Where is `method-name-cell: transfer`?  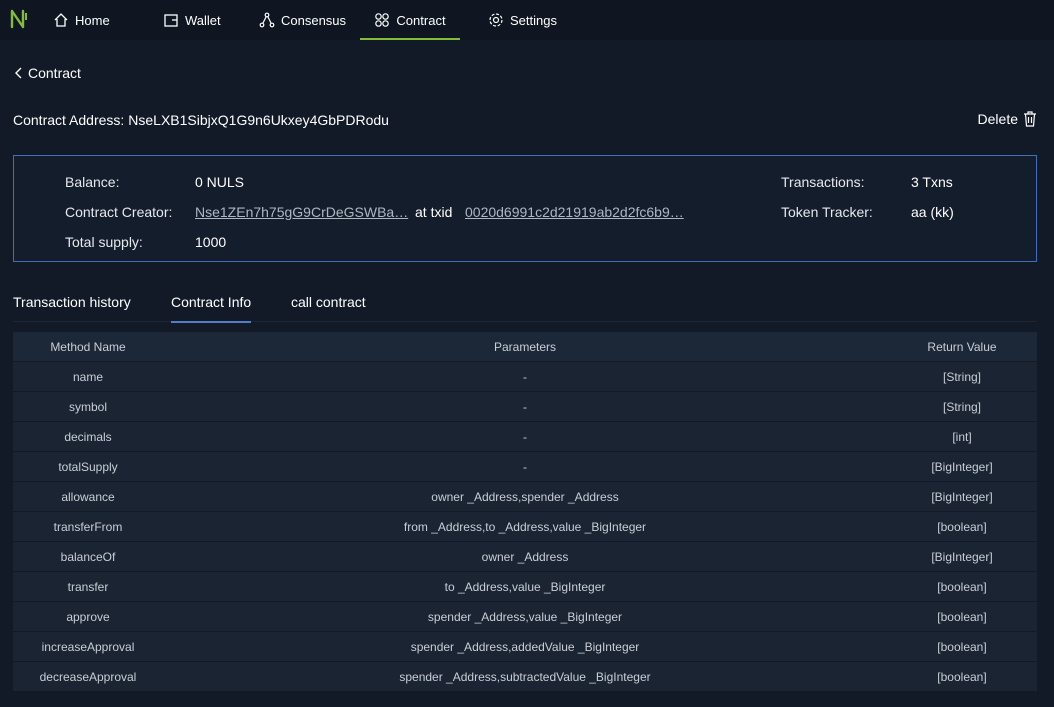 method-name-cell: transfer is located at coordinates (88, 586).